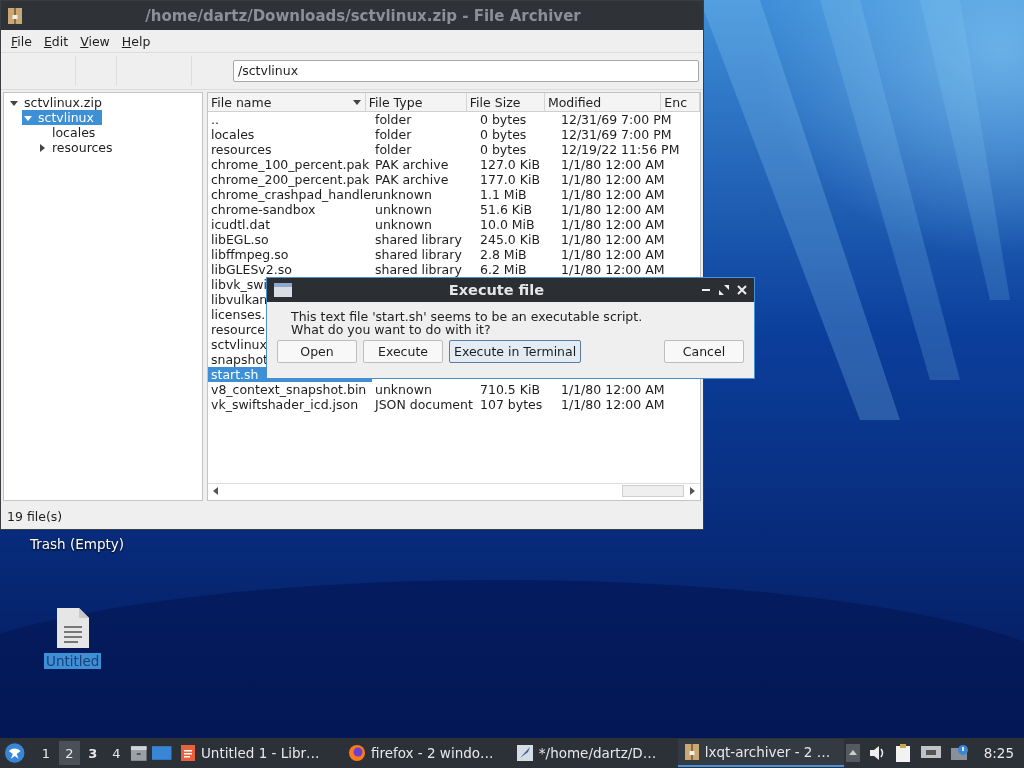  I want to click on column-header: File Size, so click(505, 102).